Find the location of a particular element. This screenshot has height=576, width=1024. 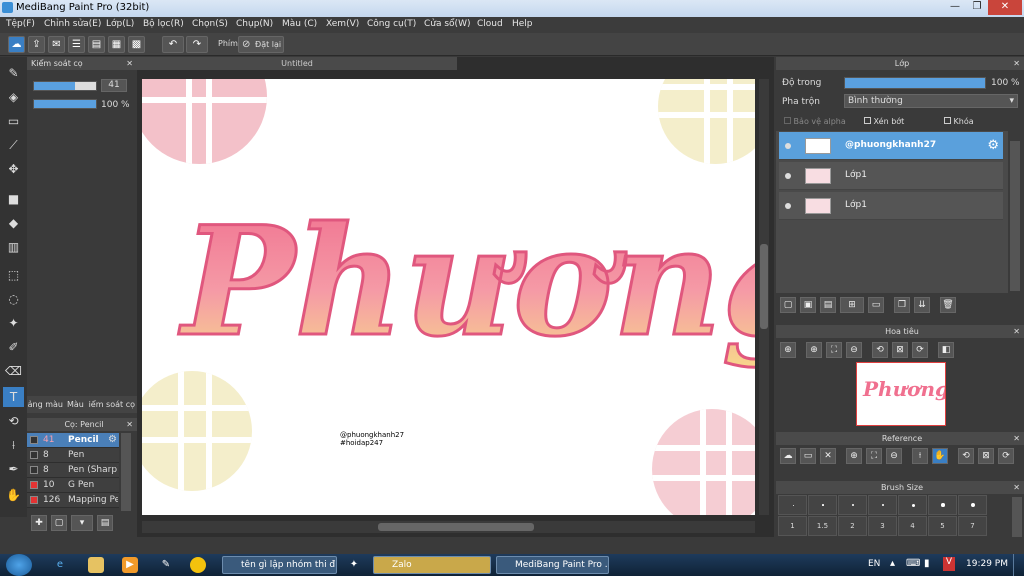

eraser-tool-icon: ◈ is located at coordinates (13, 97).